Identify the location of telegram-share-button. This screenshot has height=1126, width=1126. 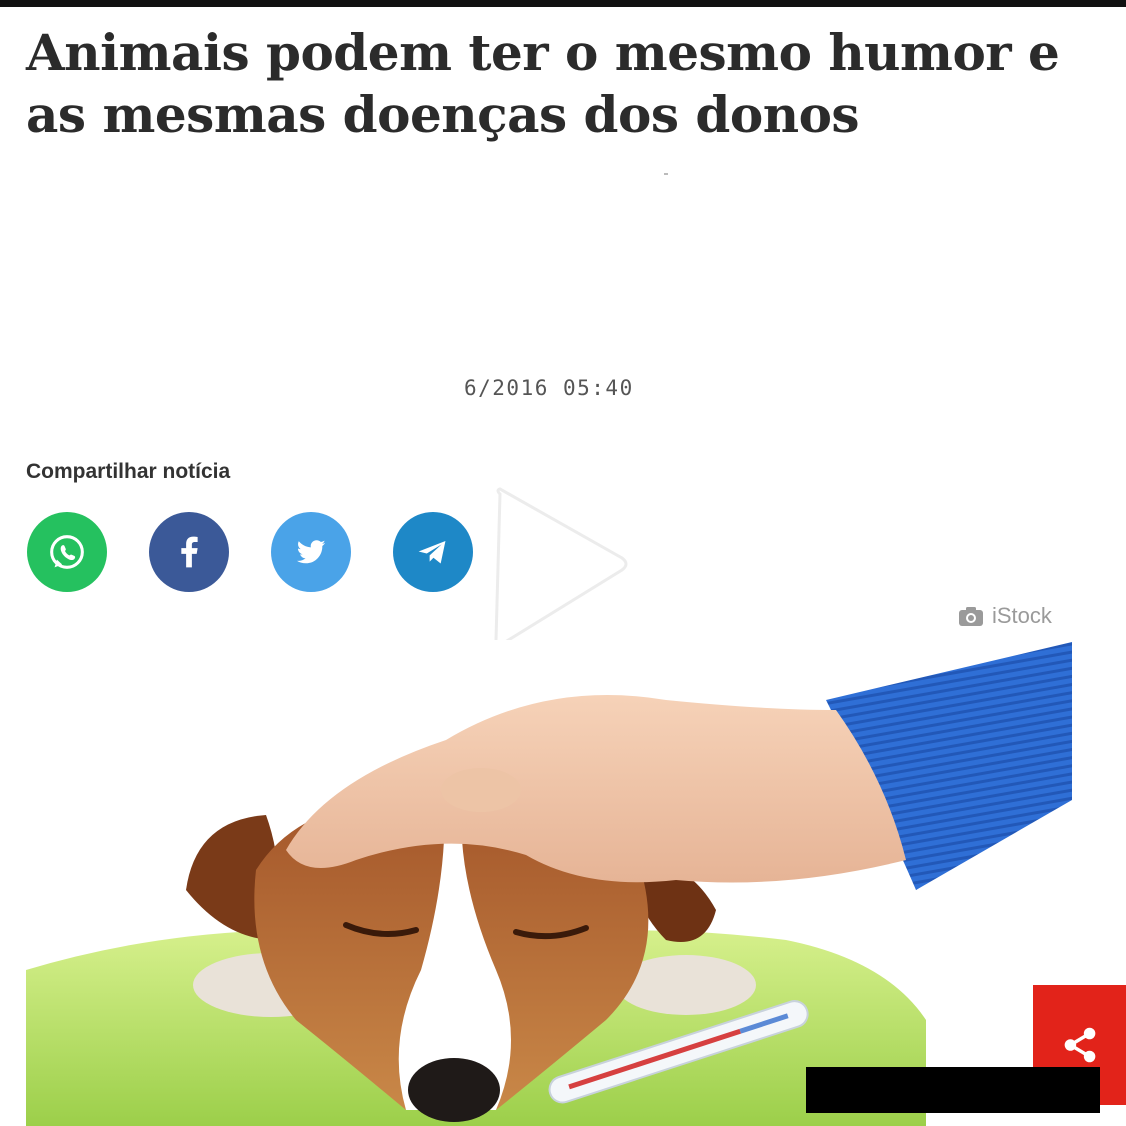
(433, 552).